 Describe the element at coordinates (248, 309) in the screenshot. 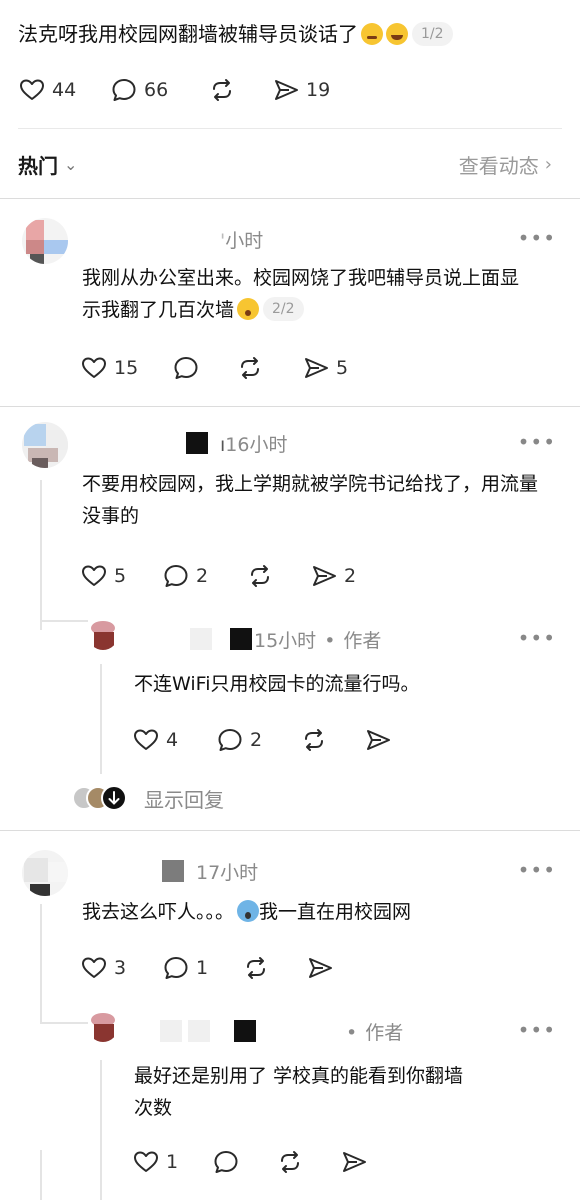

I see `flushed-emoji-icon` at that location.